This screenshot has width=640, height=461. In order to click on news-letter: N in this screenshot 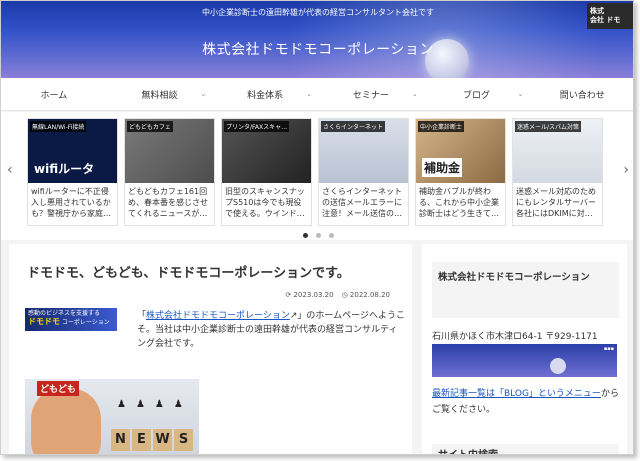, I will do `click(120, 440)`.